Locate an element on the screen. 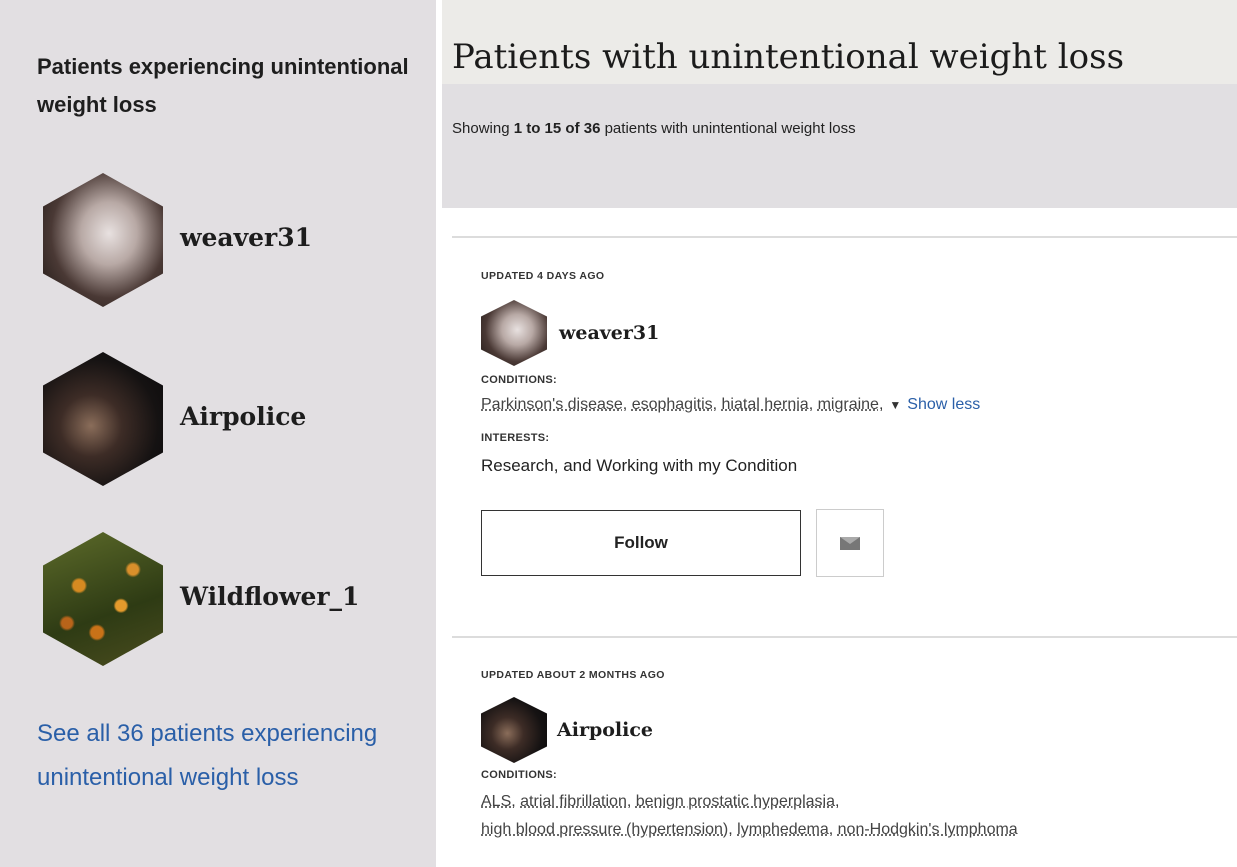 This screenshot has height=867, width=1237. sidebar-patient-name: Wildflower_1 is located at coordinates (269, 596).